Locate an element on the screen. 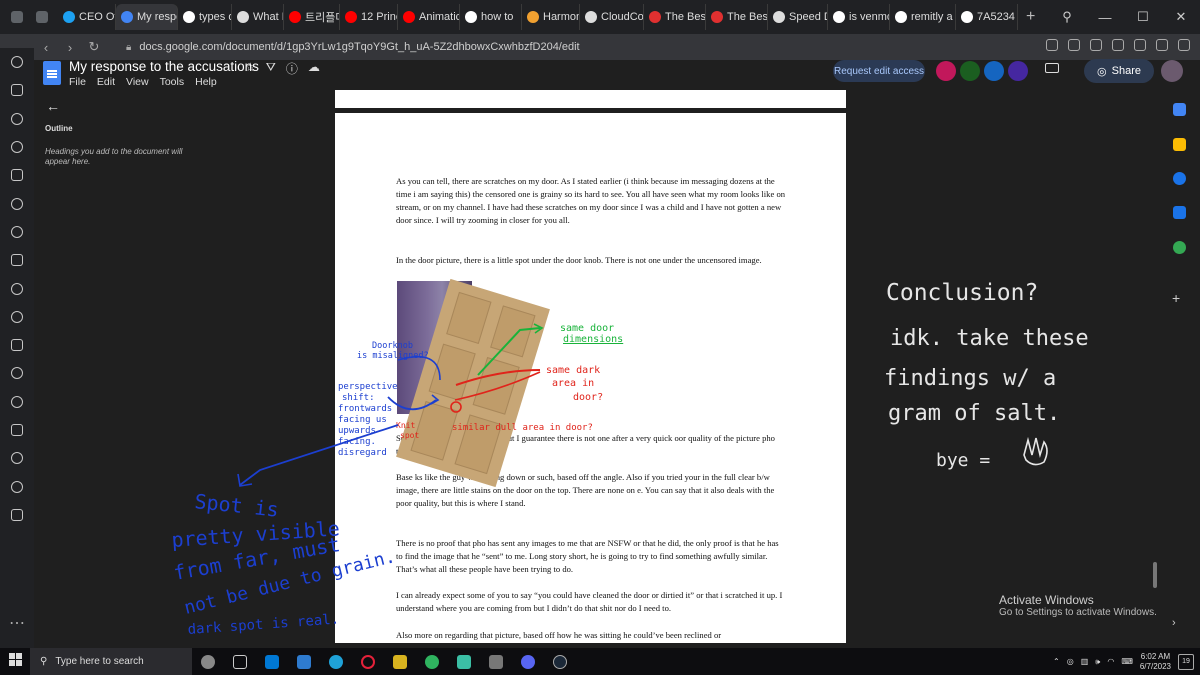 Image resolution: width=1200 pixels, height=675 pixels. windows-start-icon is located at coordinates (15, 661).